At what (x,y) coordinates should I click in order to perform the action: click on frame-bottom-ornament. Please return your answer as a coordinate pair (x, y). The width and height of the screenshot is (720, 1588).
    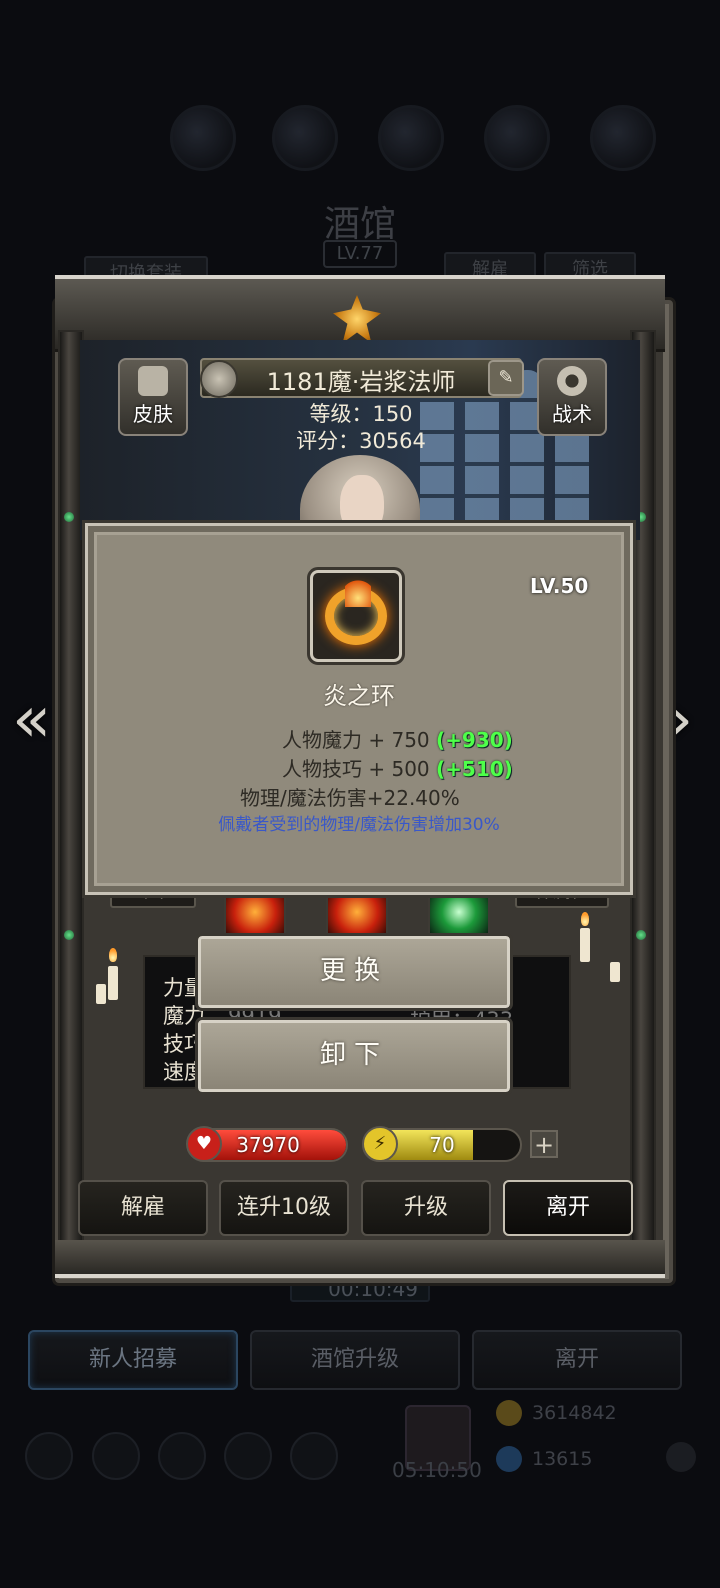
    Looking at the image, I should click on (360, 1259).